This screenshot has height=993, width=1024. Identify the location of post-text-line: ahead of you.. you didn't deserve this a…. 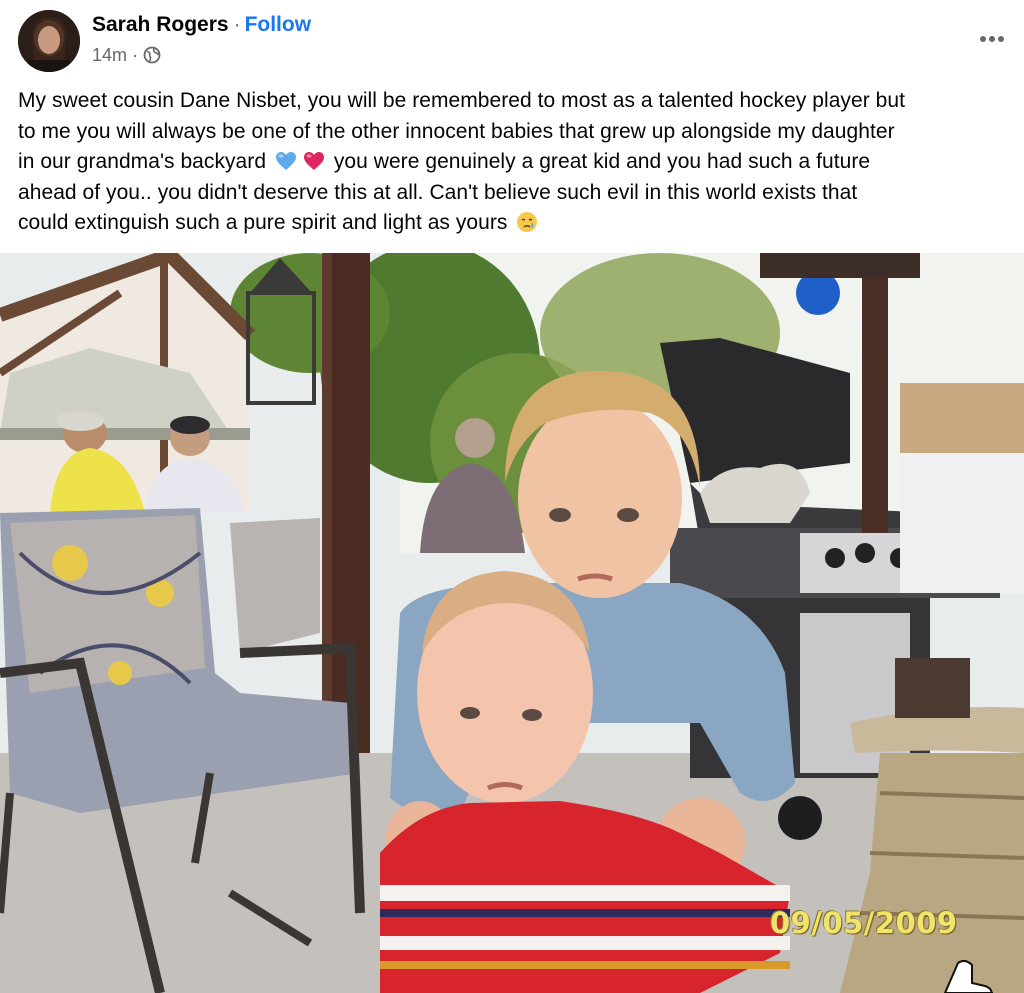
(438, 192).